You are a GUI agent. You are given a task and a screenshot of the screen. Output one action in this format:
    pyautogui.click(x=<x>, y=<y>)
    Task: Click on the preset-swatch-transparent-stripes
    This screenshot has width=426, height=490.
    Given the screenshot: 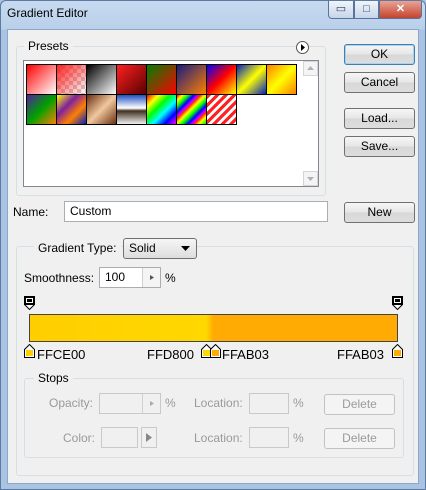 What is the action you would take?
    pyautogui.click(x=221, y=109)
    